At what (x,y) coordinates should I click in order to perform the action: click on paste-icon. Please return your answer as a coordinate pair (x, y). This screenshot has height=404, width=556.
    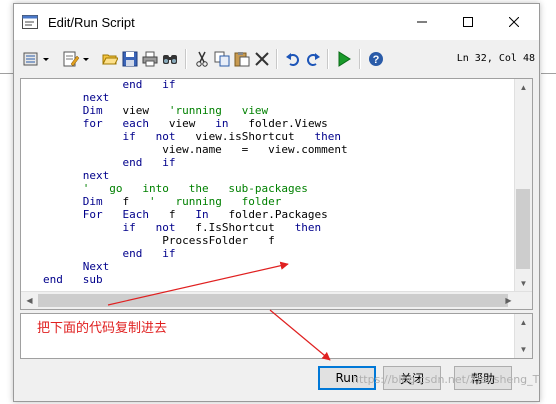
    Looking at the image, I should click on (242, 59).